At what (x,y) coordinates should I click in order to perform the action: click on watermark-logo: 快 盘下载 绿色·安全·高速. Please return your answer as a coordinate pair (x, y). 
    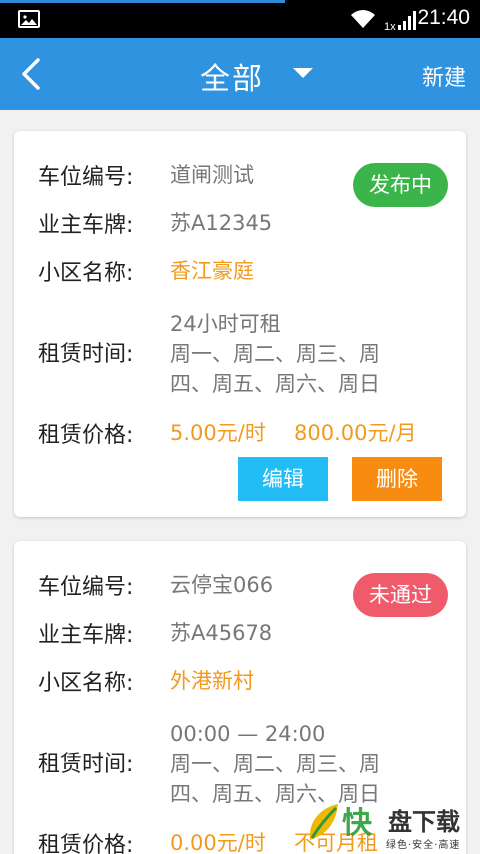
    Looking at the image, I should click on (390, 825).